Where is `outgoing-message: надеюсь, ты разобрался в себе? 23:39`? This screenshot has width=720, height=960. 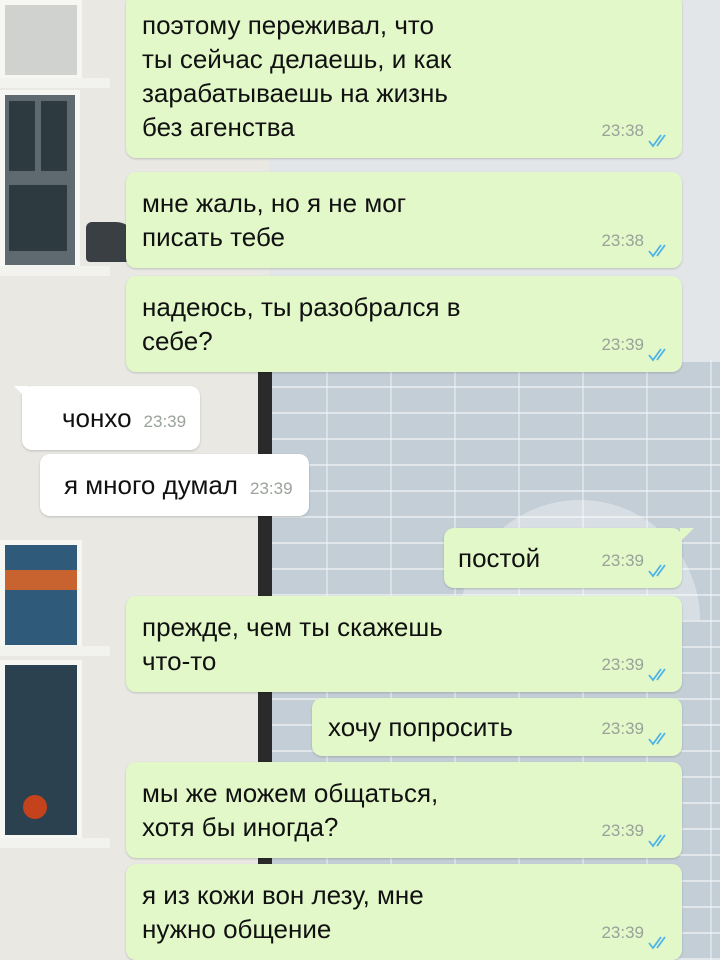 outgoing-message: надеюсь, ты разобрался в себе? 23:39 is located at coordinates (404, 324).